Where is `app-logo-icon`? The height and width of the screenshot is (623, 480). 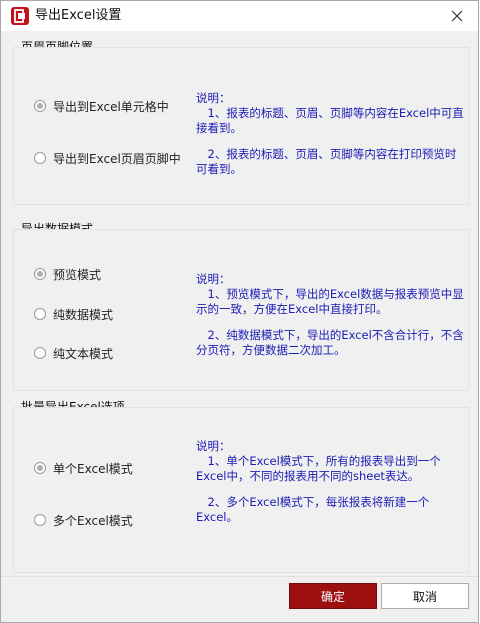 app-logo-icon is located at coordinates (20, 16).